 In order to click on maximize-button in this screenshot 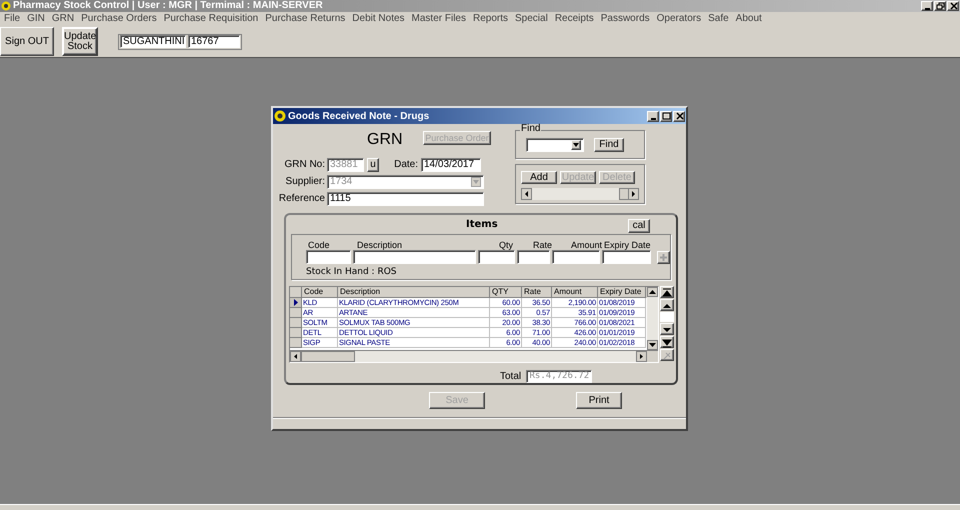, I will do `click(666, 116)`.